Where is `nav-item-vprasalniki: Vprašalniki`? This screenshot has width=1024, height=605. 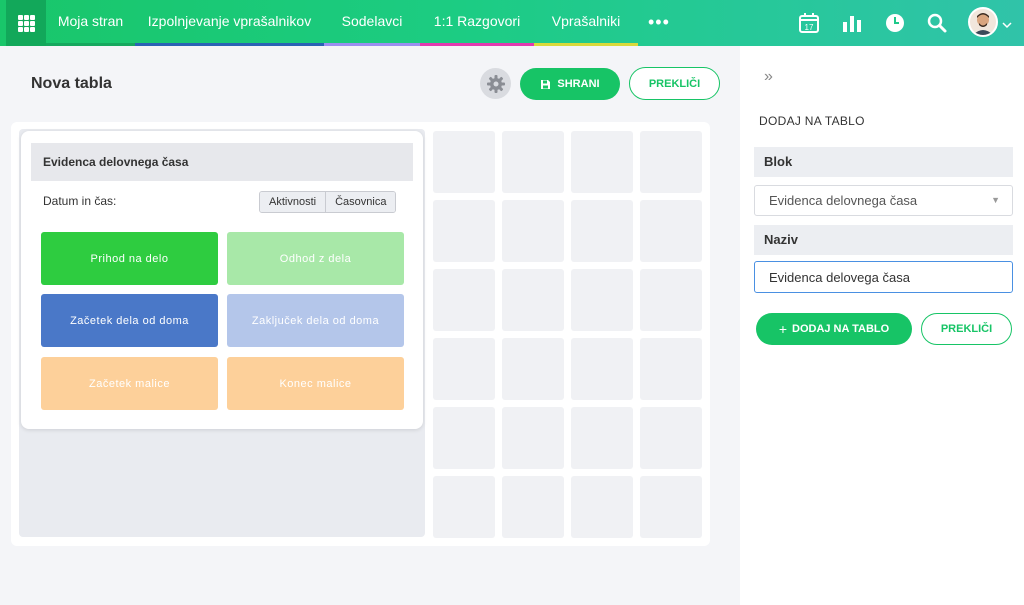 nav-item-vprasalniki: Vprašalniki is located at coordinates (586, 23).